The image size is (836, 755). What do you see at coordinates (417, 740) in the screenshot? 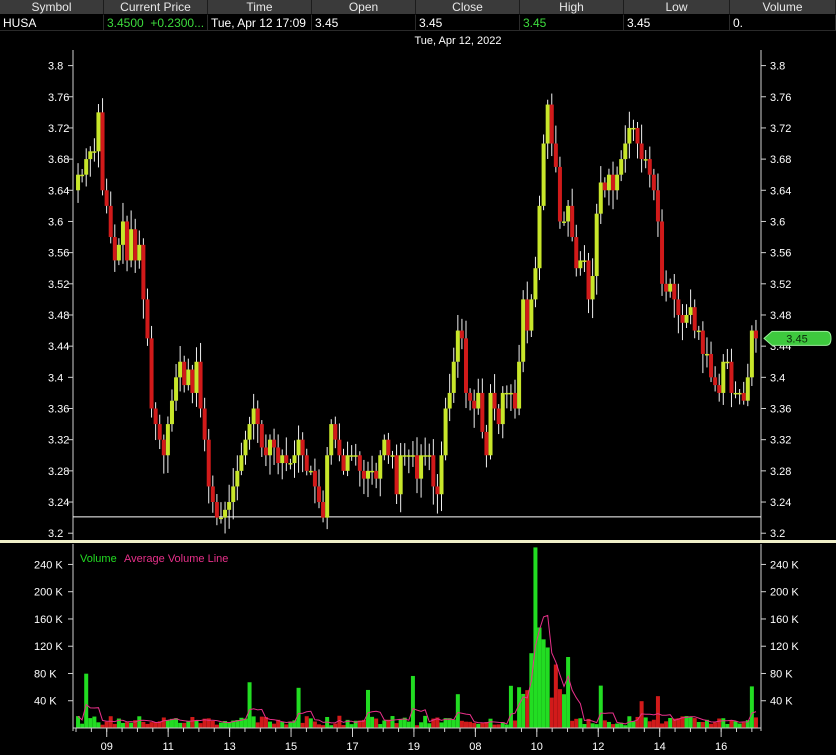
I see `time-x-axis: 09 11 13 15 17 19 08 10 12 14 16` at bounding box center [417, 740].